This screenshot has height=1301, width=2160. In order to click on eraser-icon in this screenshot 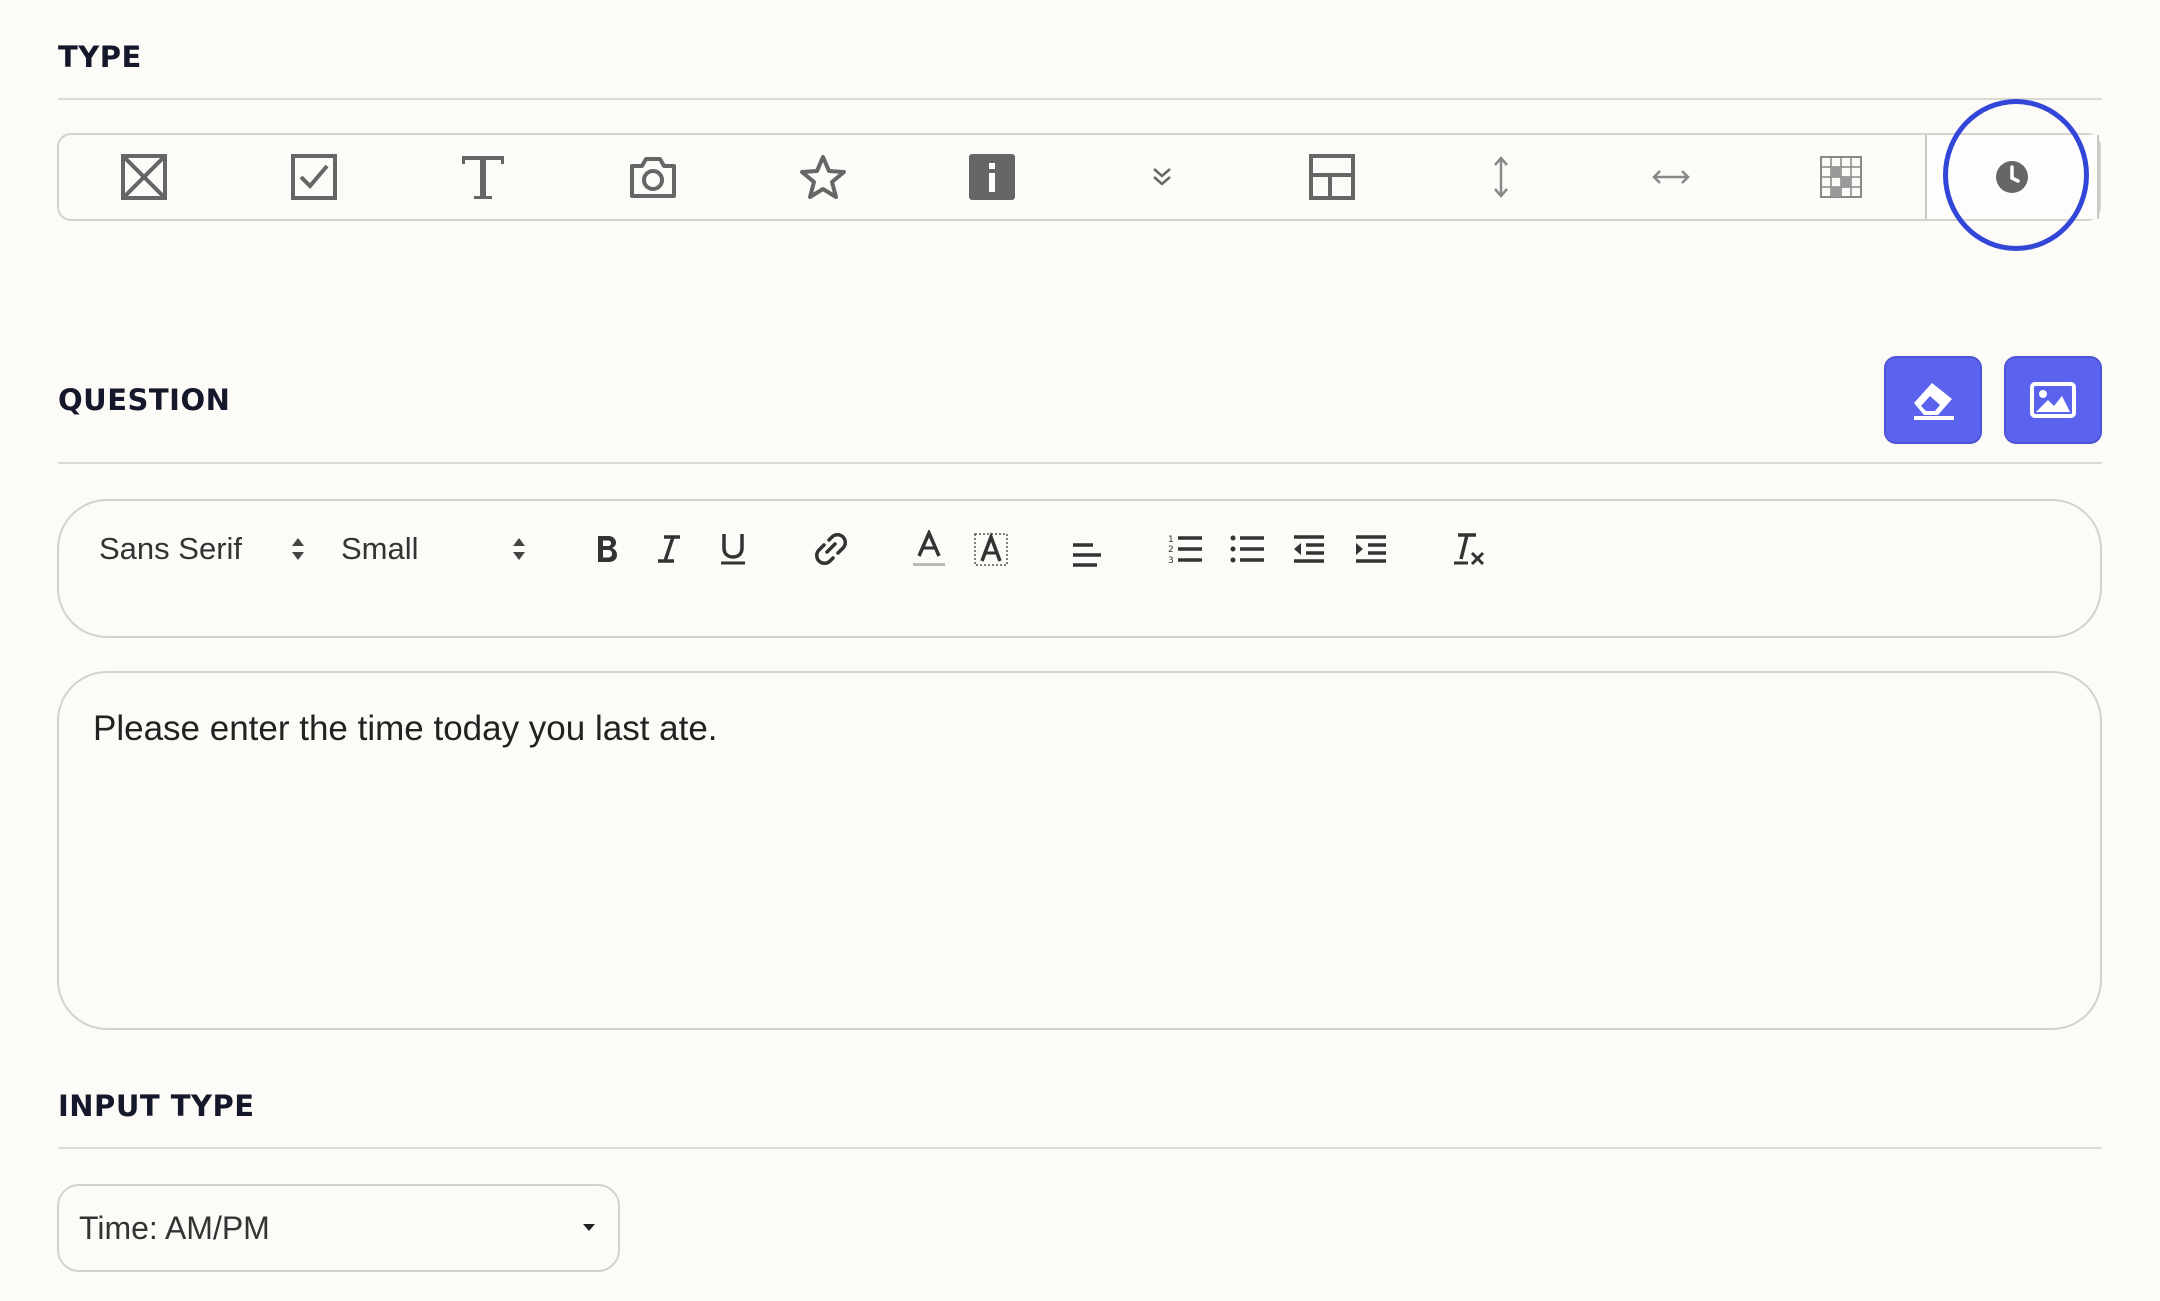, I will do `click(1934, 401)`.